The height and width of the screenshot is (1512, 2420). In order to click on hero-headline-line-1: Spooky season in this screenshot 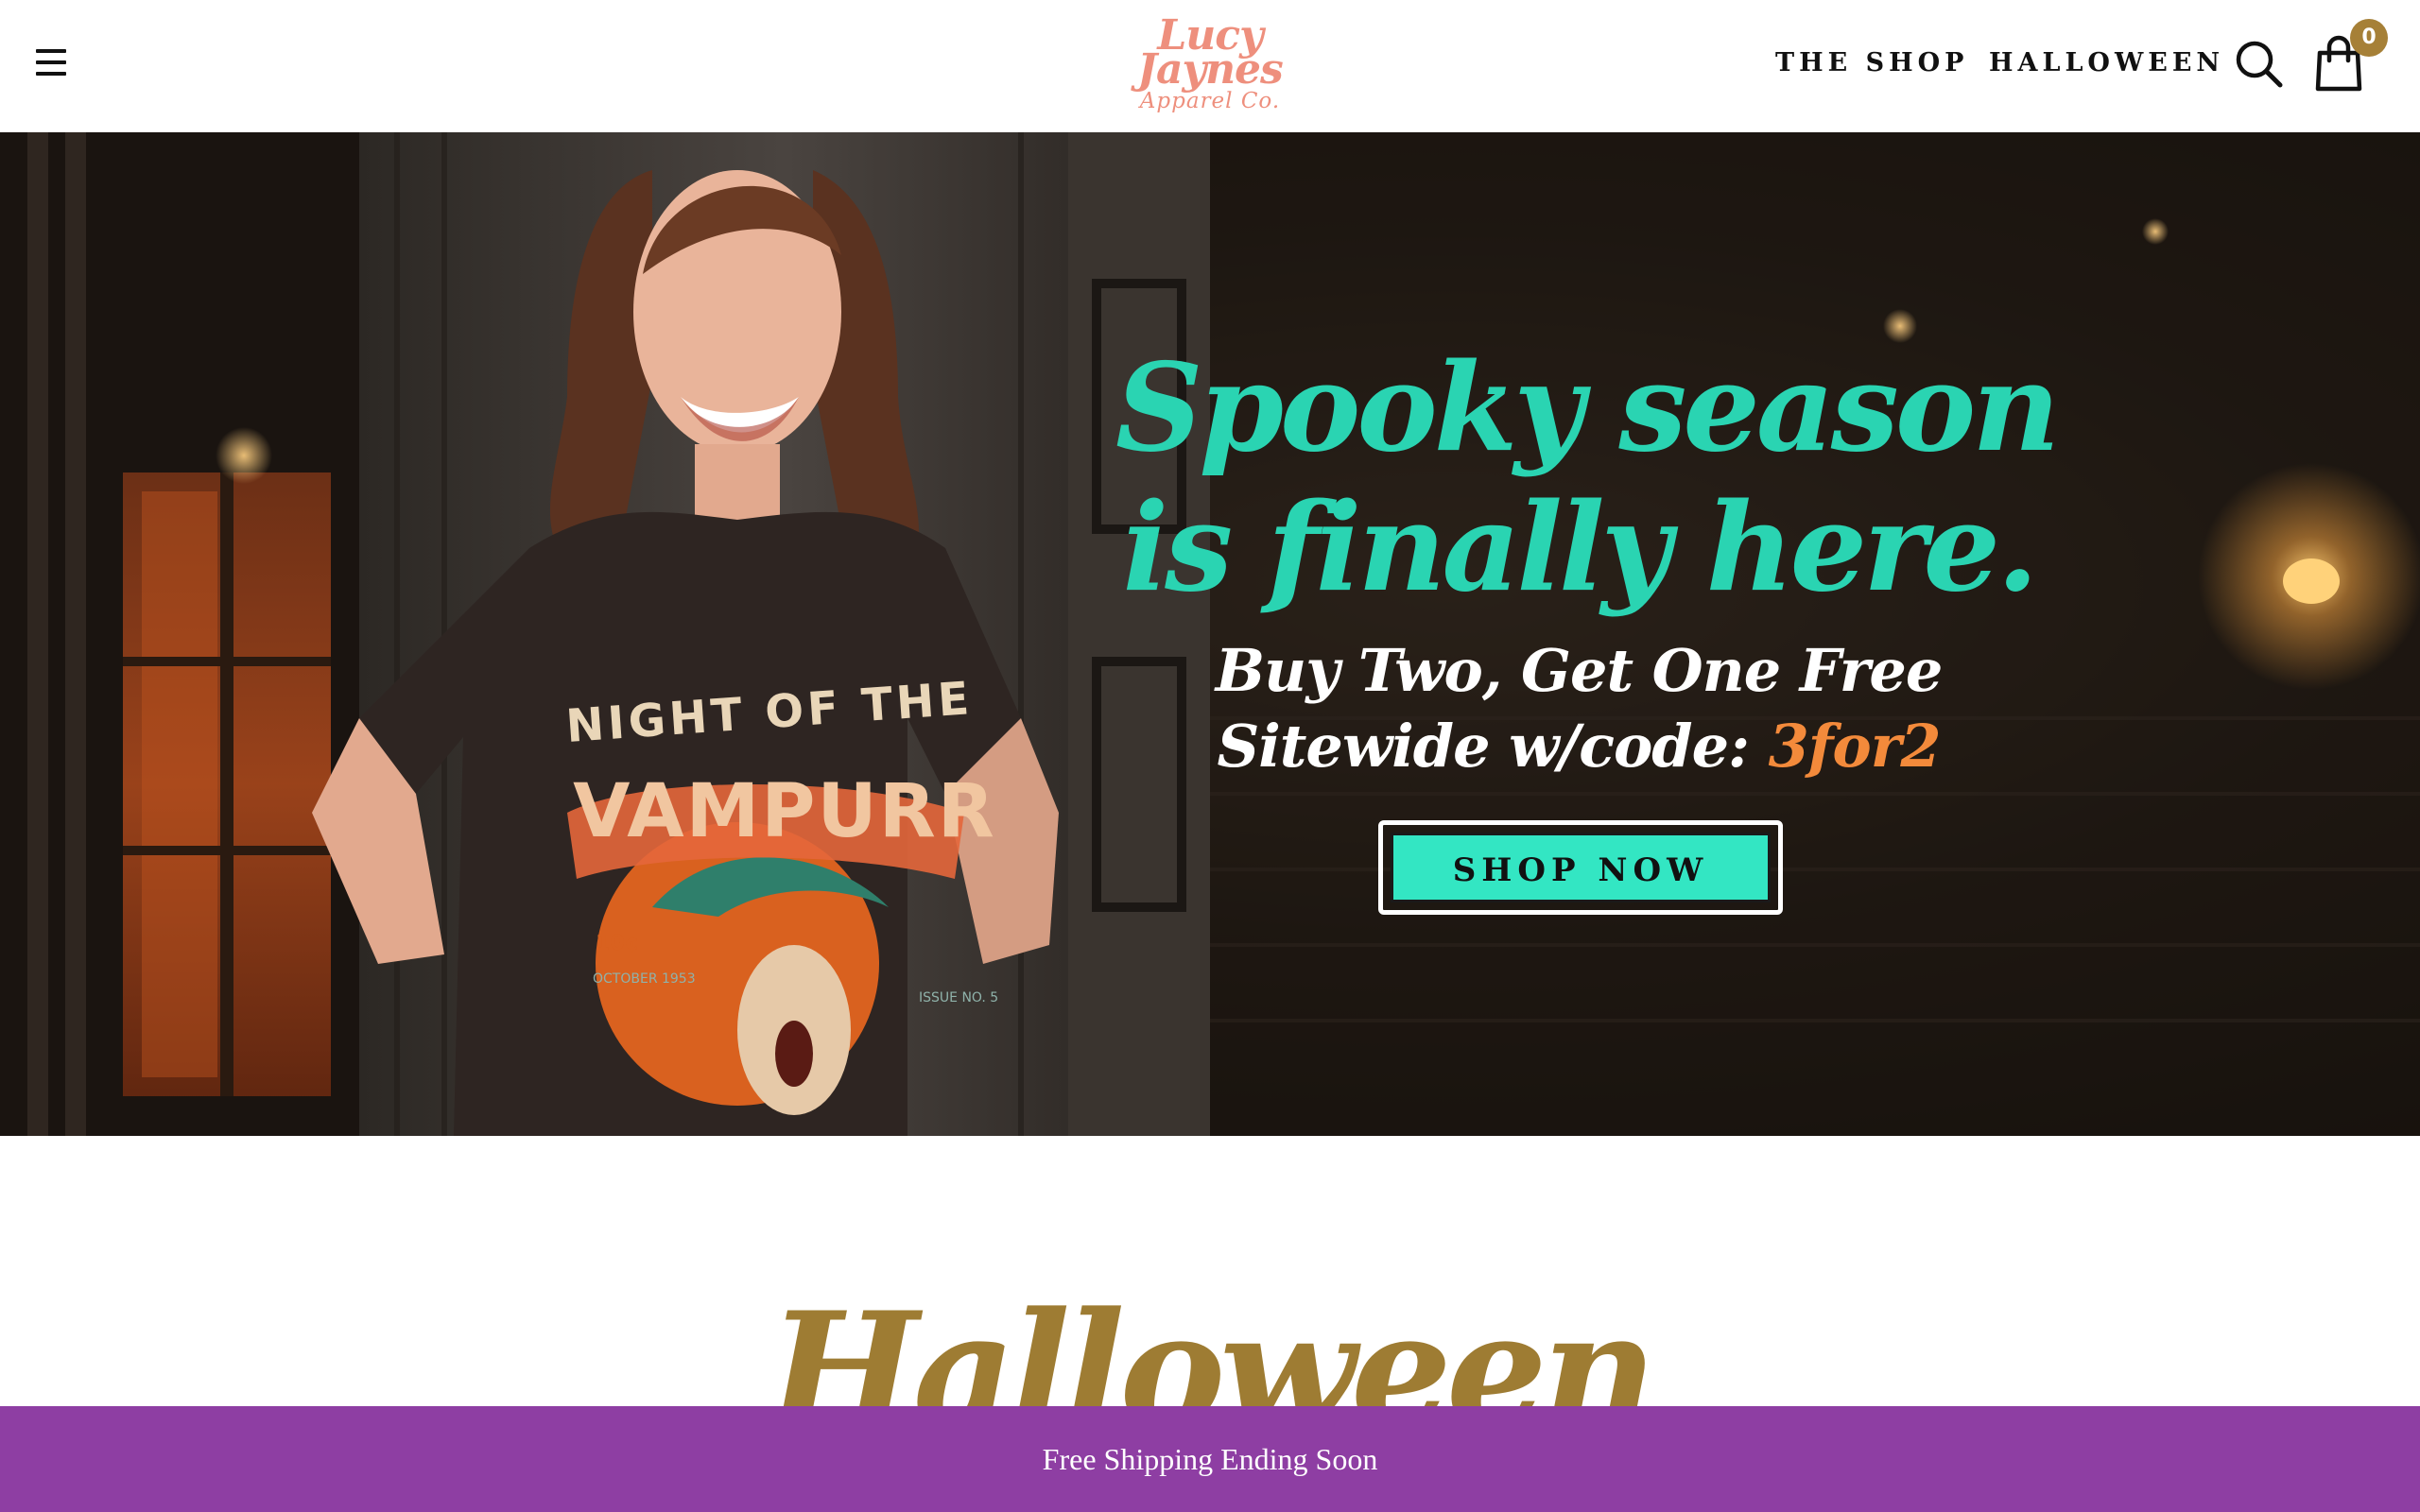, I will do `click(1587, 408)`.